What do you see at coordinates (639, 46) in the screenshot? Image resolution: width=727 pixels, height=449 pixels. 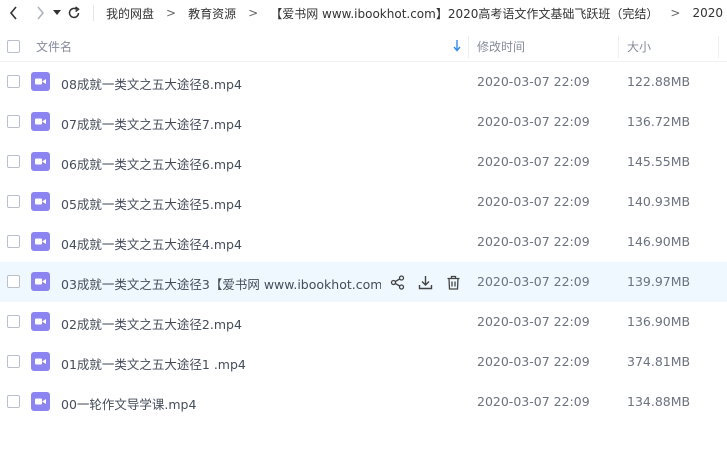 I see `column-header-size: 大小` at bounding box center [639, 46].